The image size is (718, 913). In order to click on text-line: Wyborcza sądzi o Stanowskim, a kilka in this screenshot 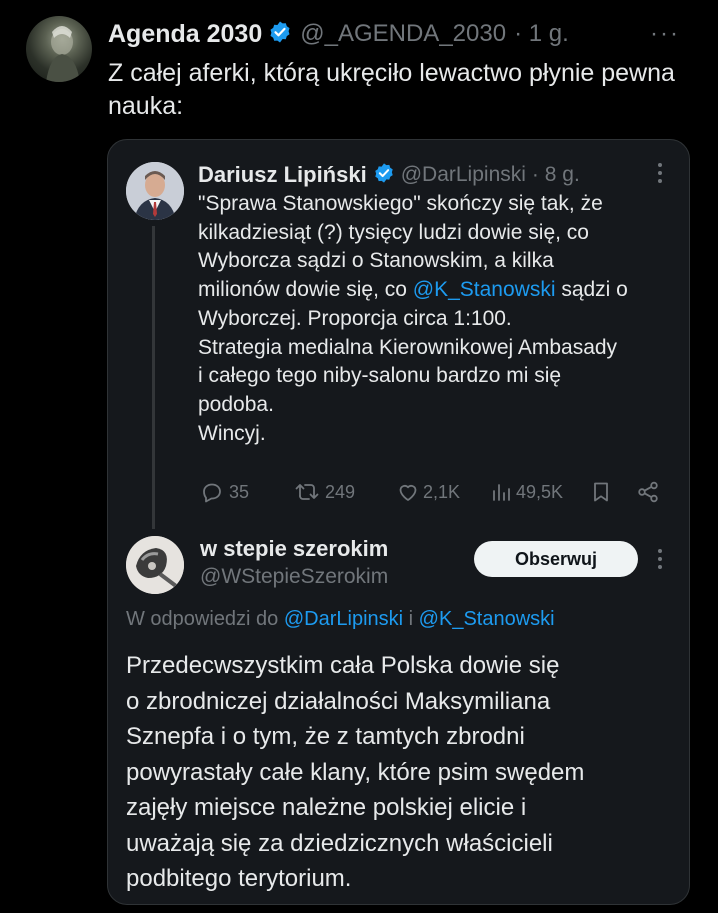, I will do `click(376, 261)`.